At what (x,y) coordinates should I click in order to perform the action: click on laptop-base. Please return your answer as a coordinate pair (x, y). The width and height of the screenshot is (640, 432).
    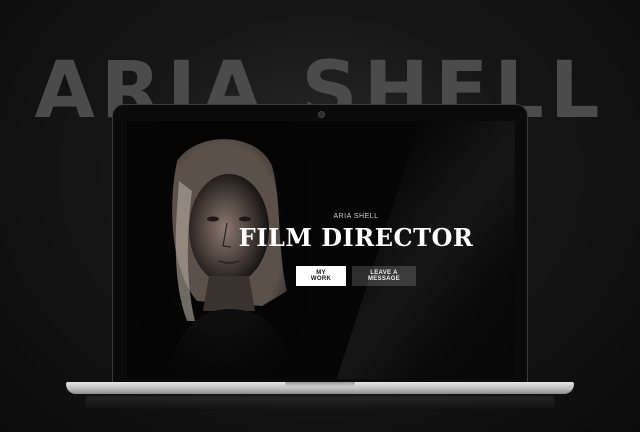
    Looking at the image, I should click on (320, 388).